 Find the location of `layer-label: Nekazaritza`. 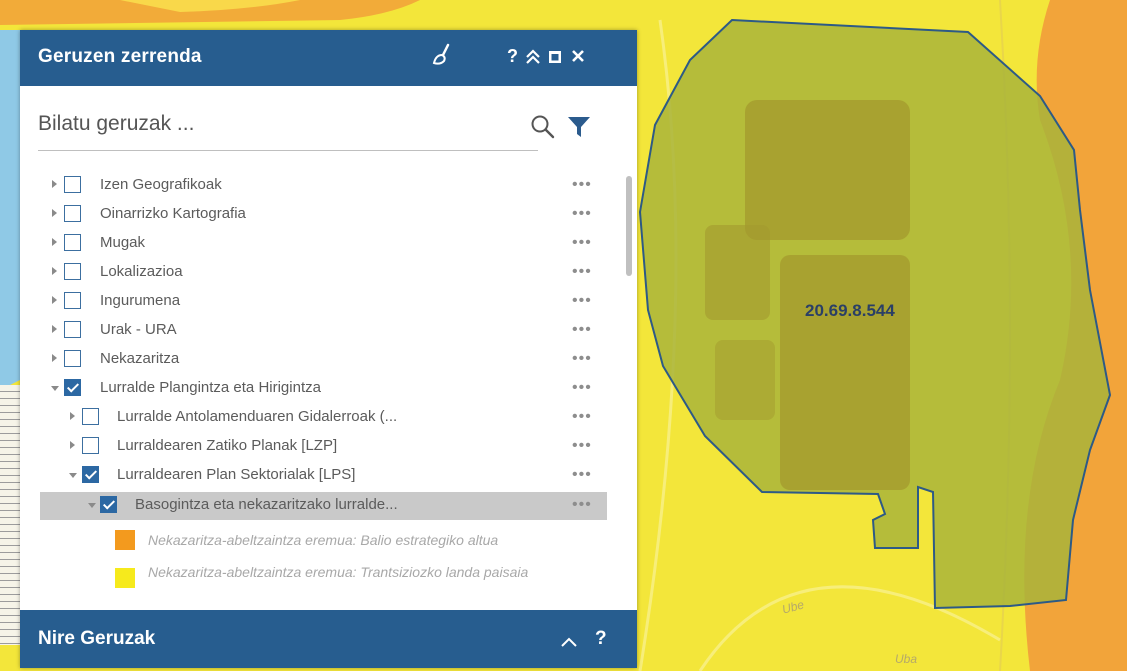

layer-label: Nekazaritza is located at coordinates (140, 358).